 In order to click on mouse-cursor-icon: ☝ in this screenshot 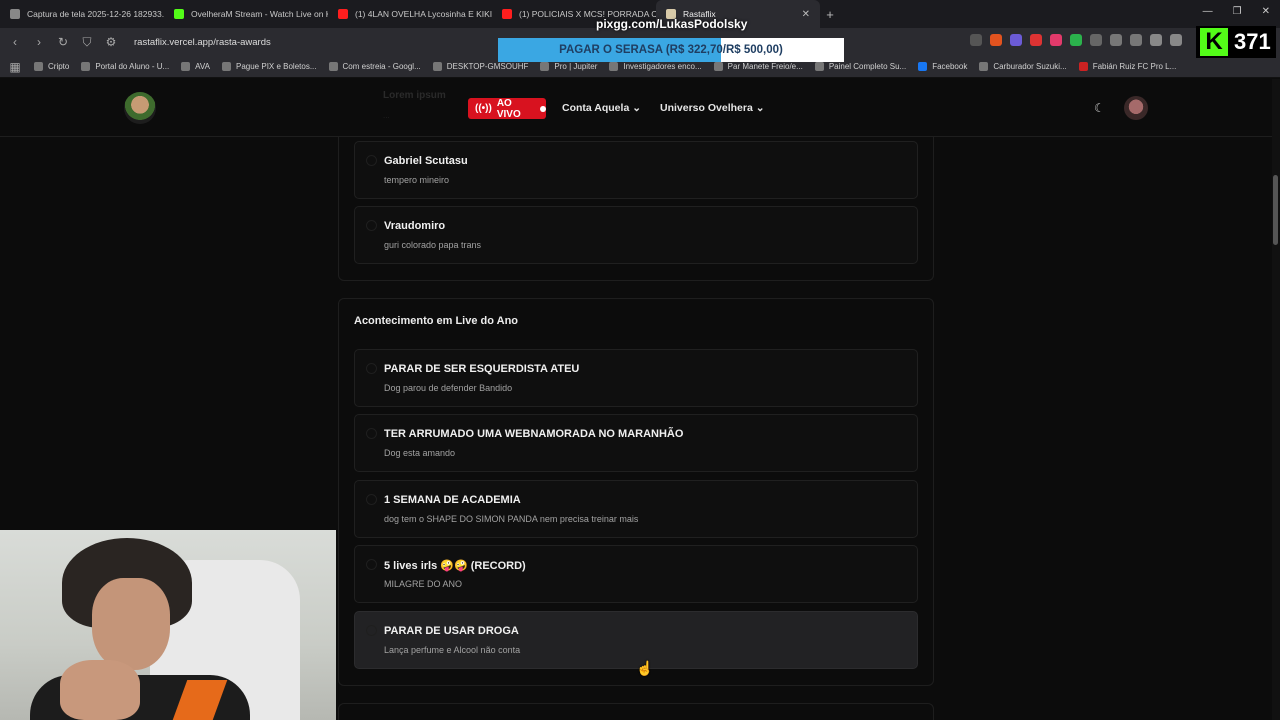, I will do `click(645, 668)`.